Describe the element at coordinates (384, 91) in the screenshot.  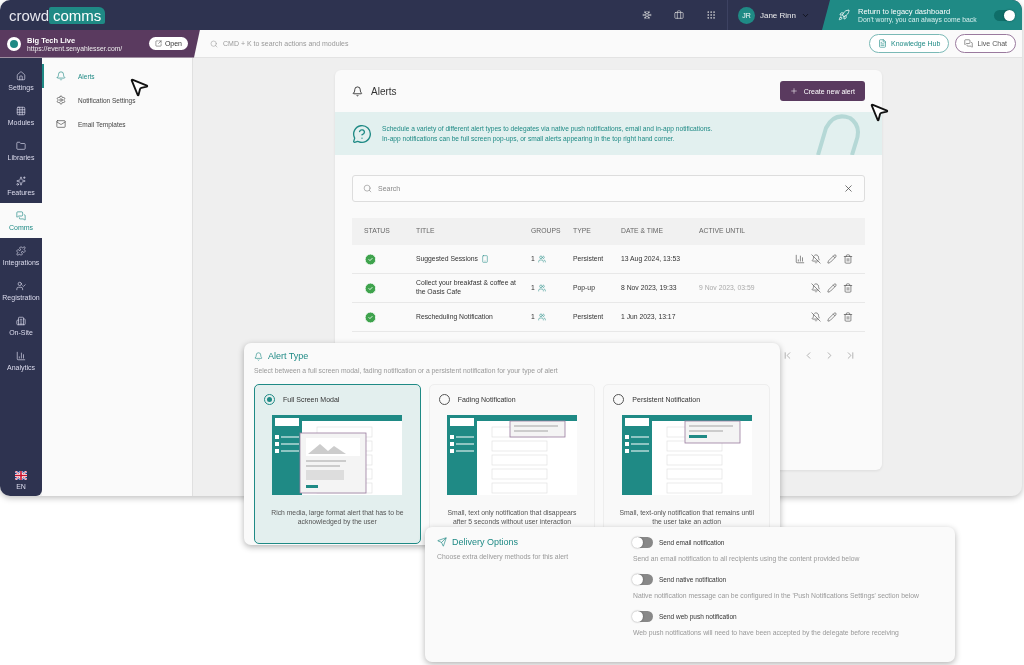
I see `card-title: Alerts` at that location.